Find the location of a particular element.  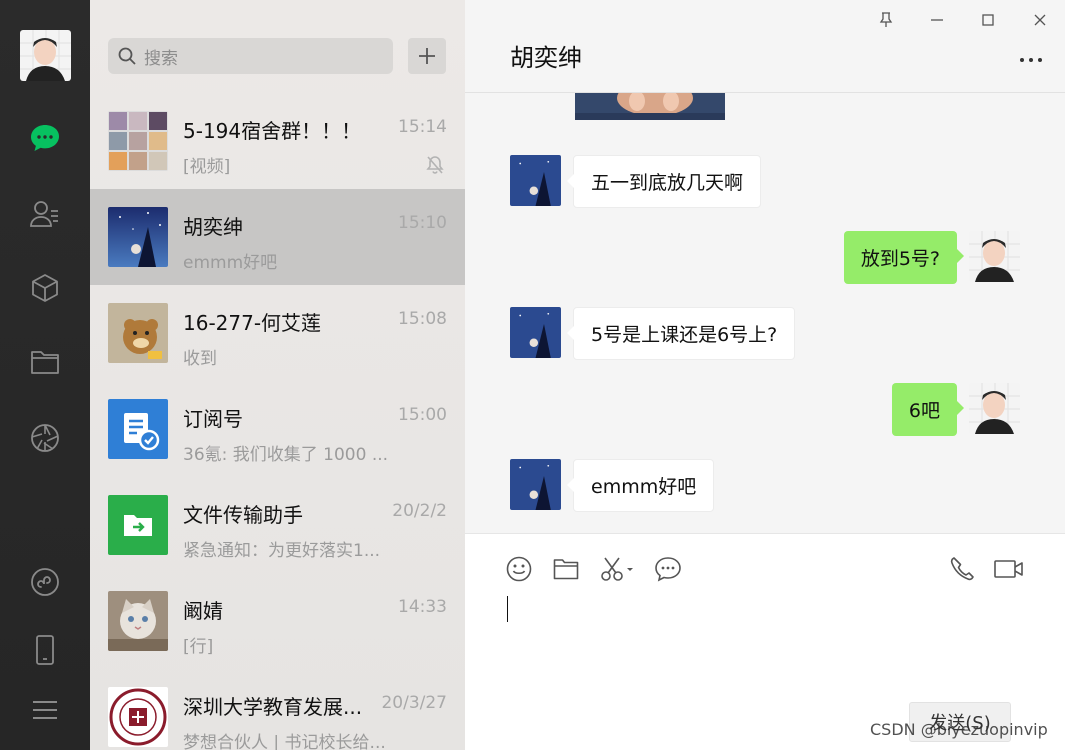

search-icon is located at coordinates (127, 56).